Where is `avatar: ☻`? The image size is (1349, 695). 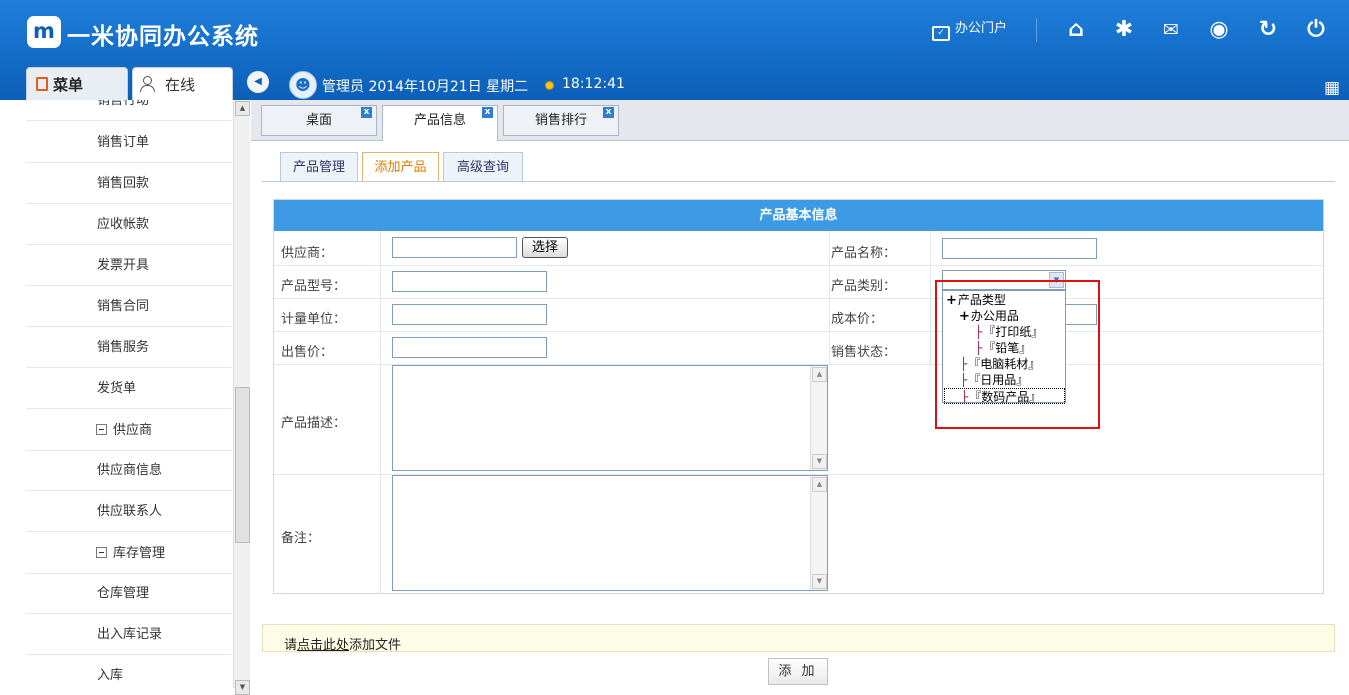 avatar: ☻ is located at coordinates (303, 85).